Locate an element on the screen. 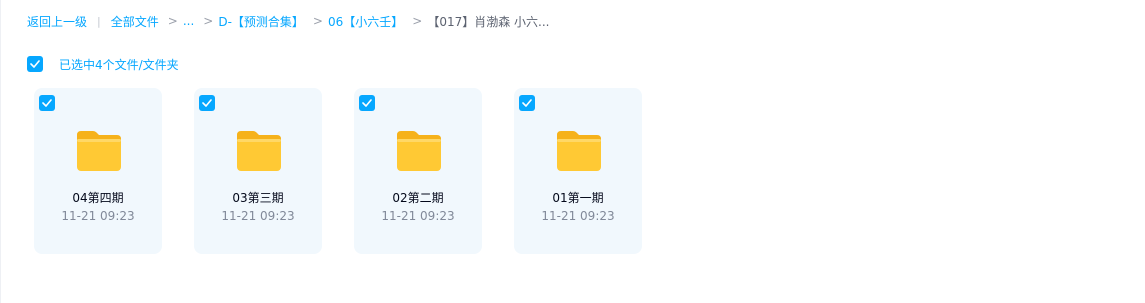  breadcrumb-item-collection: D-【预测合集】 is located at coordinates (261, 21).